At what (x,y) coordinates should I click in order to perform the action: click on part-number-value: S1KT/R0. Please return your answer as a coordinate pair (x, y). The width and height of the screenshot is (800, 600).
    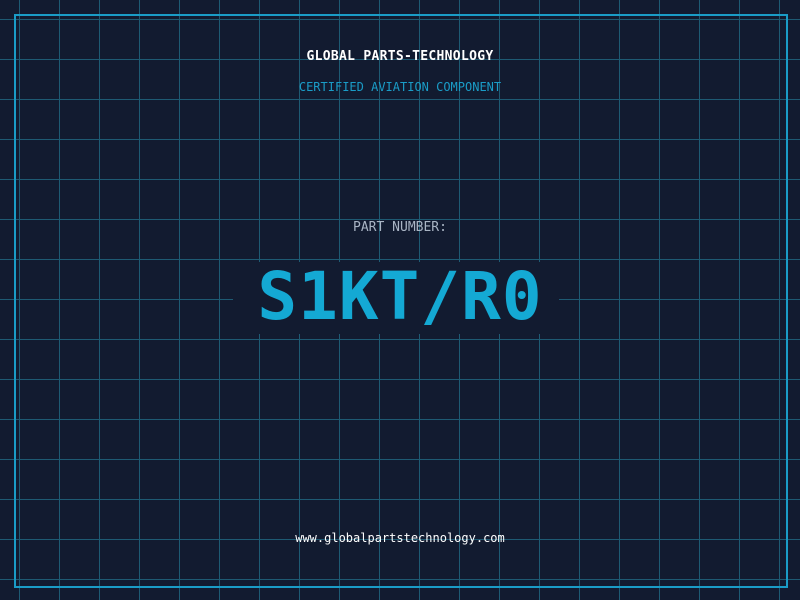
    Looking at the image, I should click on (400, 296).